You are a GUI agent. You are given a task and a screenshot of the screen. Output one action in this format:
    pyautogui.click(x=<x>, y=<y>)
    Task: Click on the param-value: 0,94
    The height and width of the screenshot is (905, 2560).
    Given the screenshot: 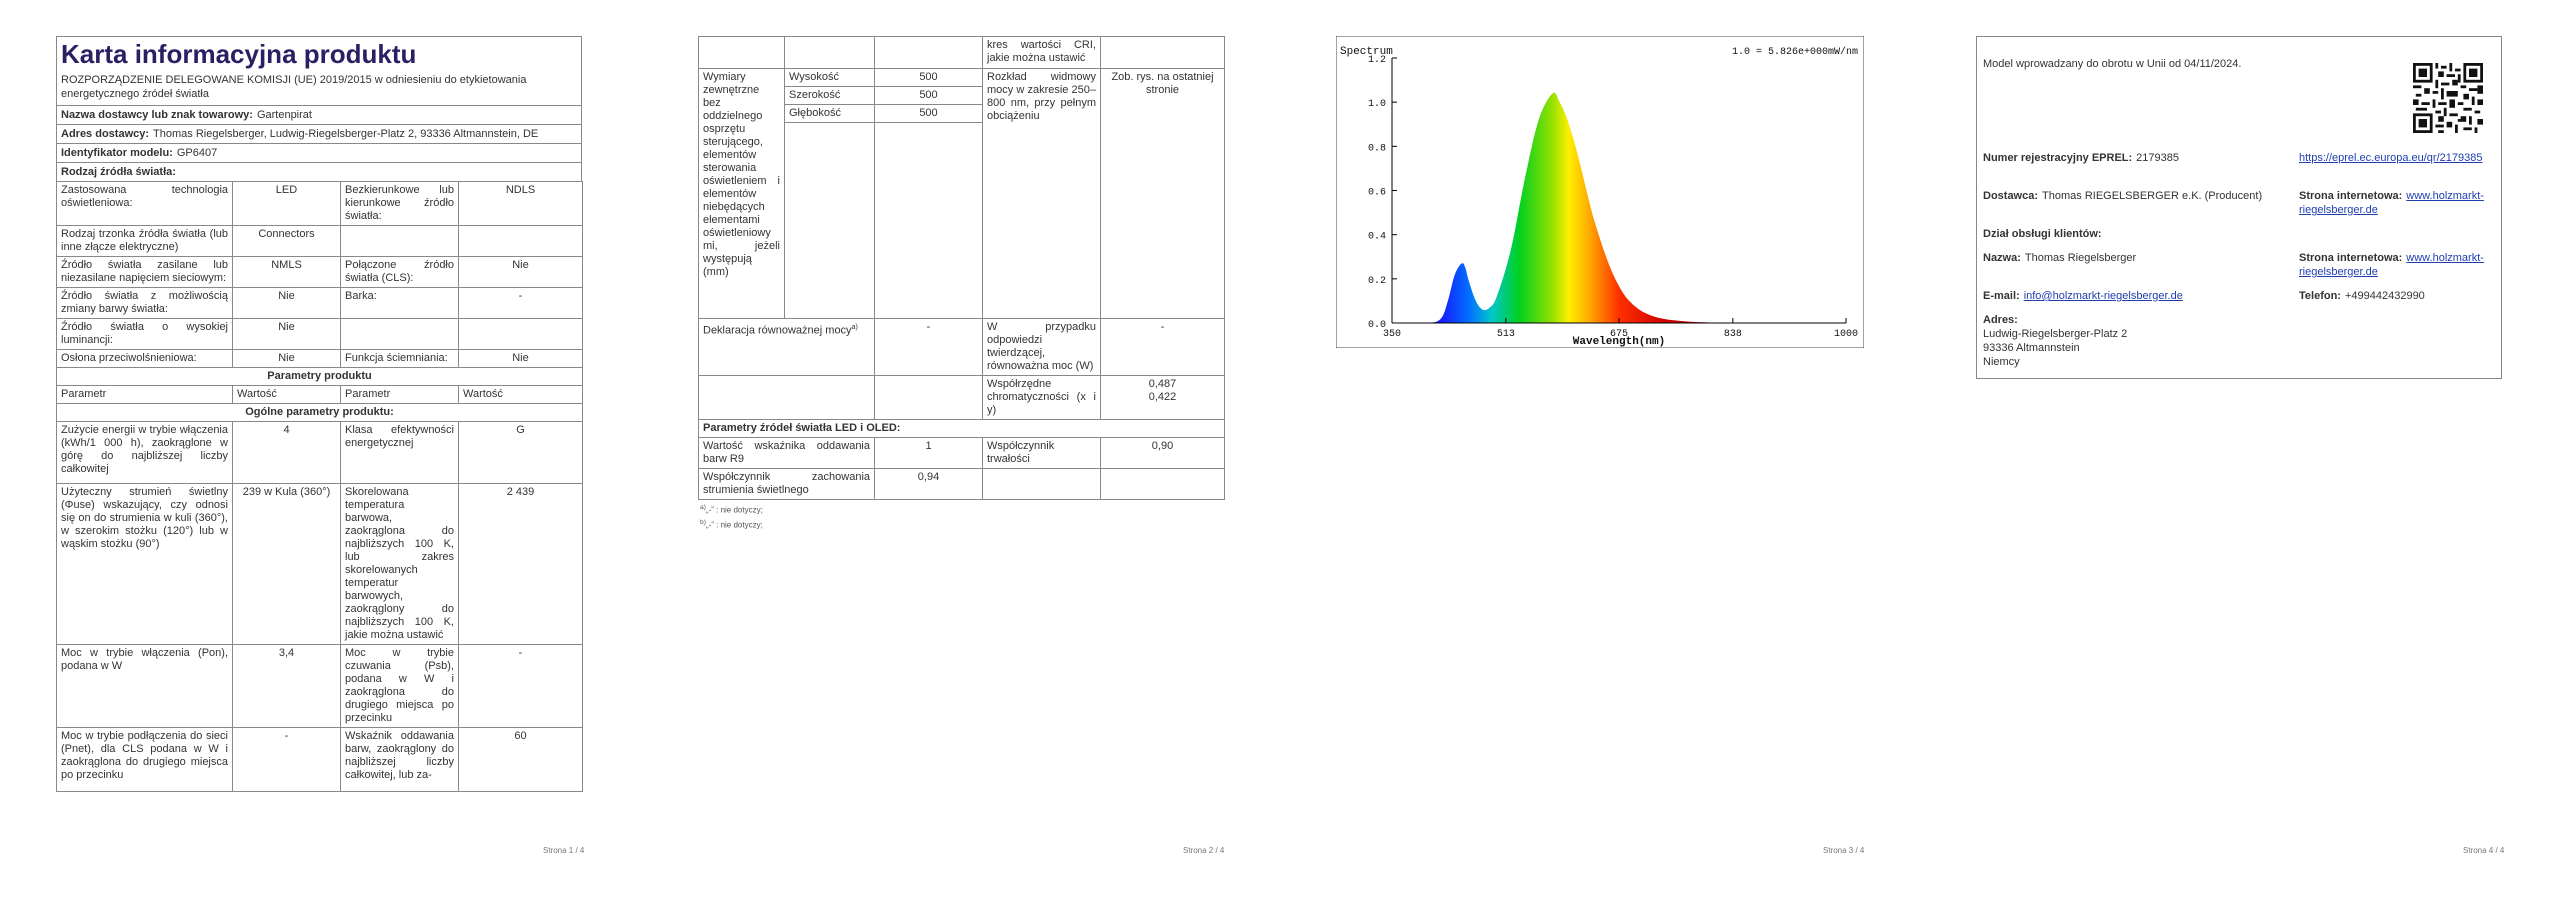 What is the action you would take?
    pyautogui.click(x=928, y=484)
    